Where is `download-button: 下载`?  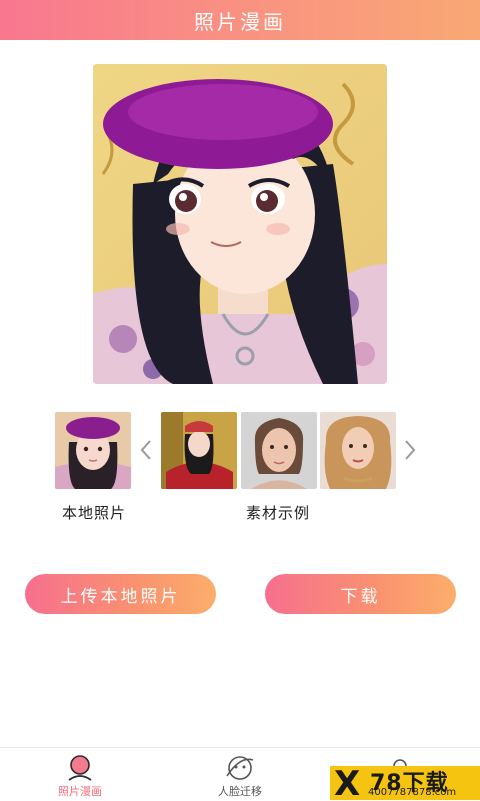
download-button: 下载 is located at coordinates (360, 594).